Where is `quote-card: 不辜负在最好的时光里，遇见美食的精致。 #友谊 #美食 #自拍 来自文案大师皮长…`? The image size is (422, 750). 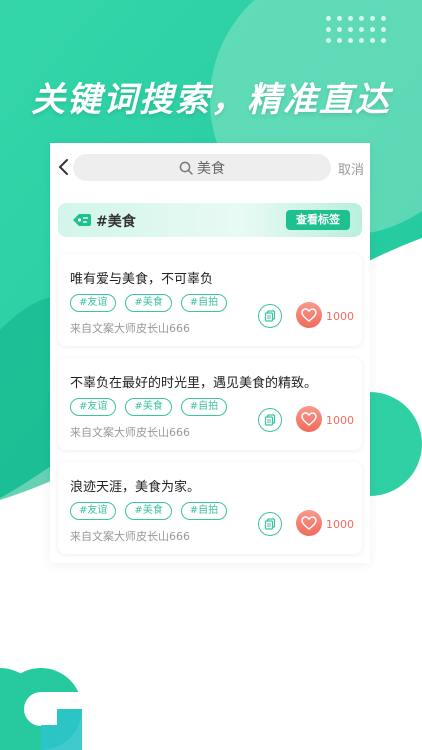 quote-card: 不辜负在最好的时光里，遇见美食的精致。 #友谊 #美食 #自拍 来自文案大师皮长… is located at coordinates (210, 404).